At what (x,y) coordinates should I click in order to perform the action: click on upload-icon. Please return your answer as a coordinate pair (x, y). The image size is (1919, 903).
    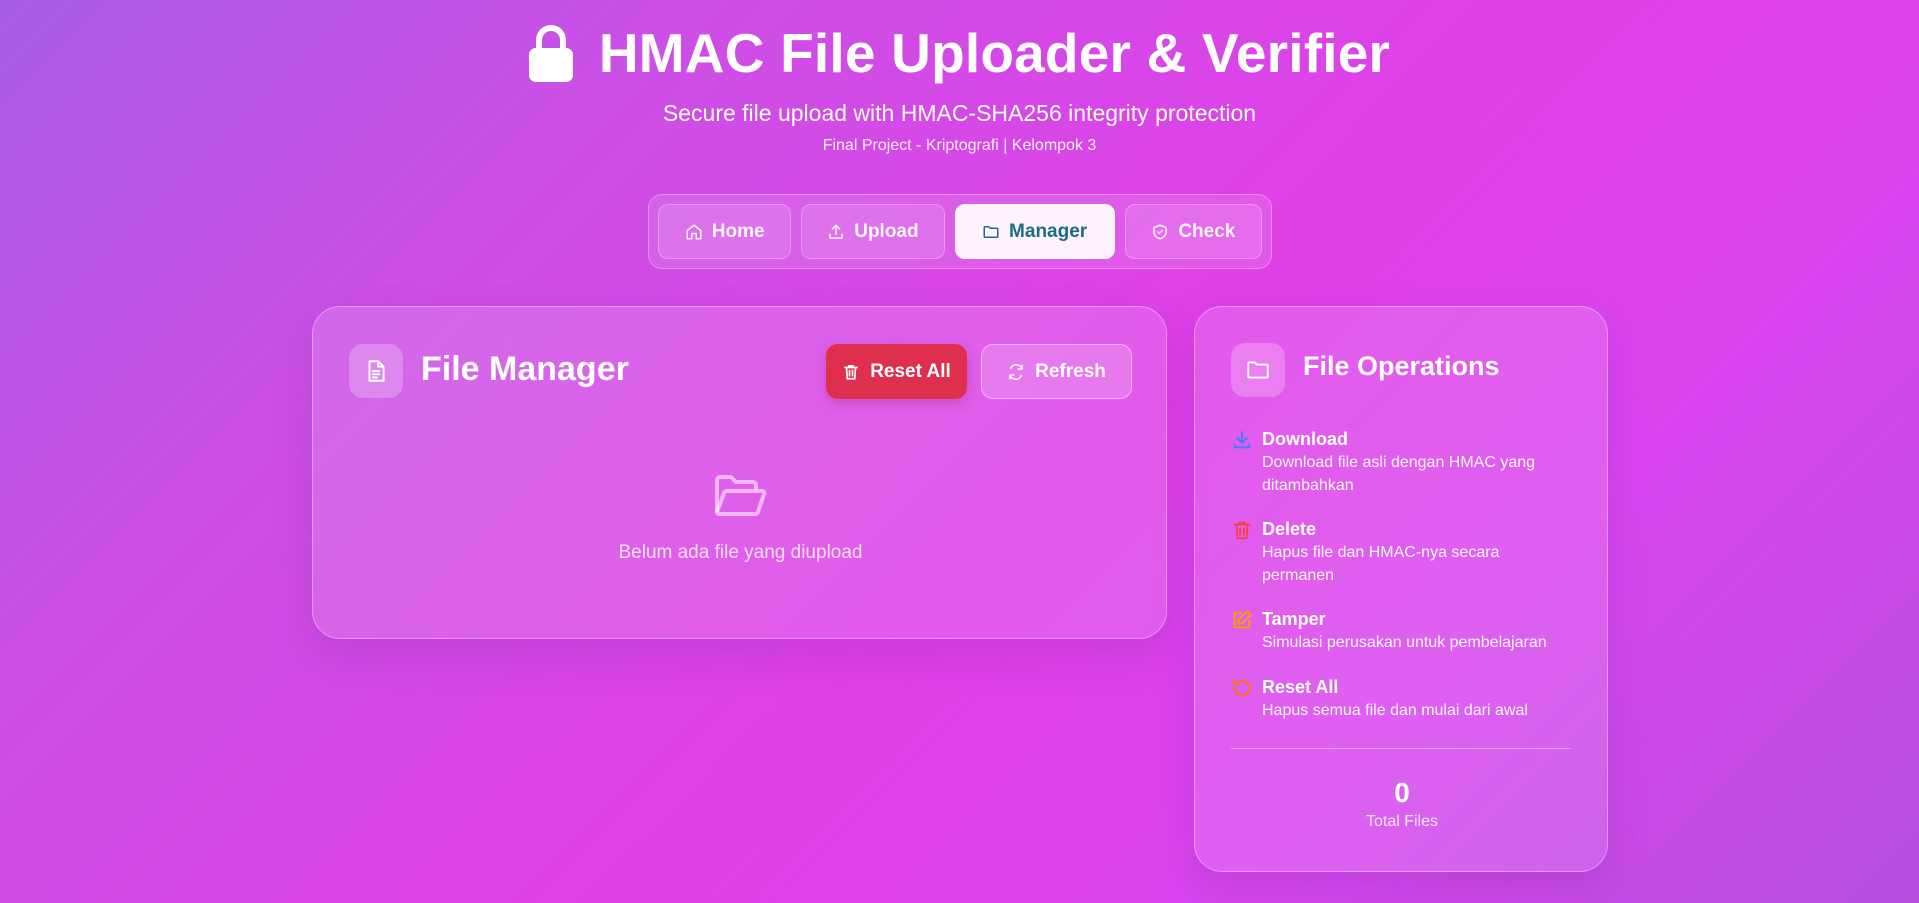
    Looking at the image, I should click on (836, 231).